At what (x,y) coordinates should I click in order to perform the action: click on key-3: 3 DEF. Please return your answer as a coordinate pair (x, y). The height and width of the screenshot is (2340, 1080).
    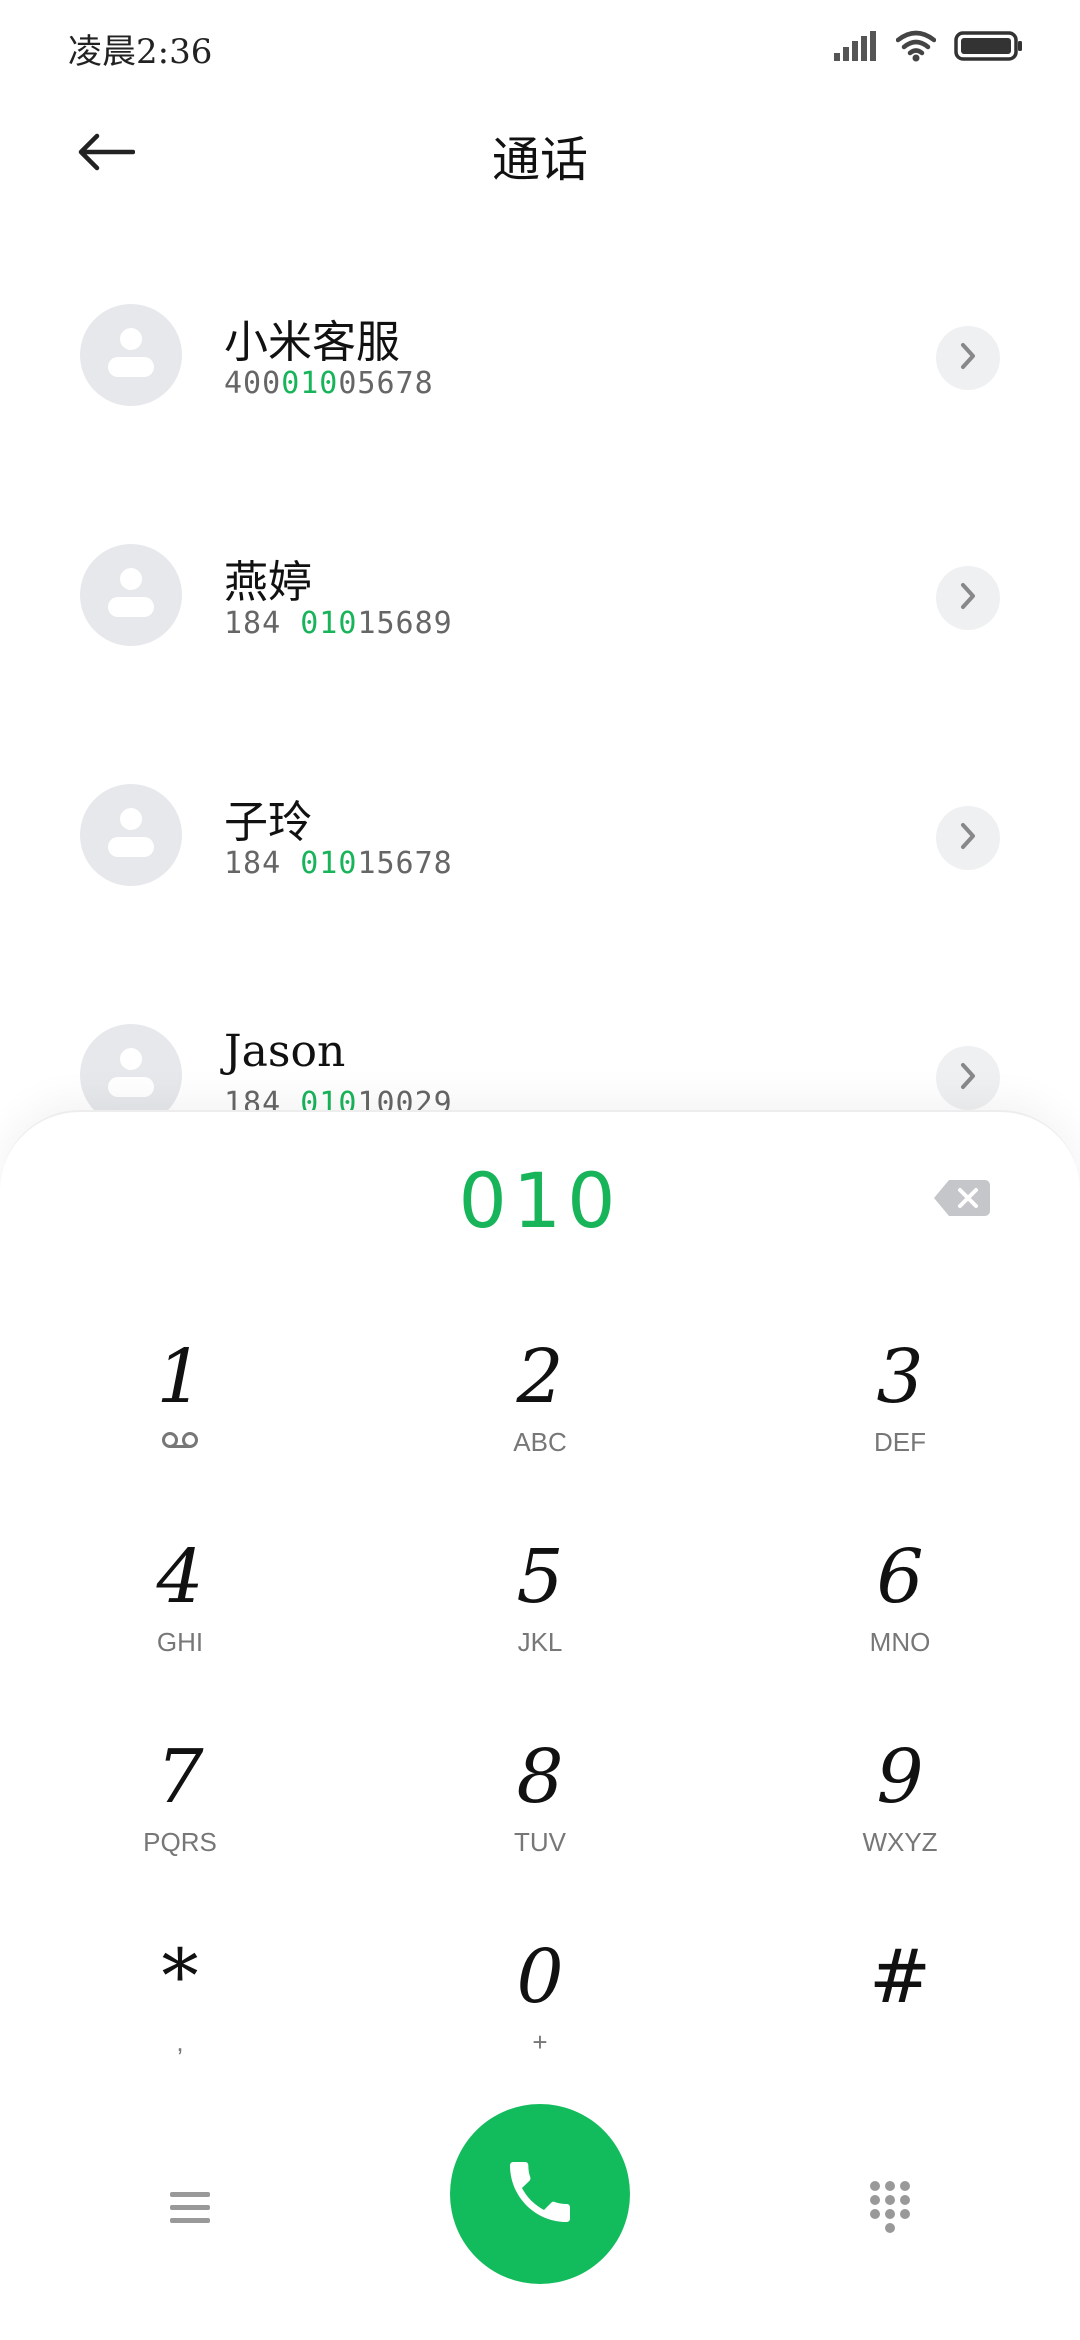
    Looking at the image, I should click on (900, 1422).